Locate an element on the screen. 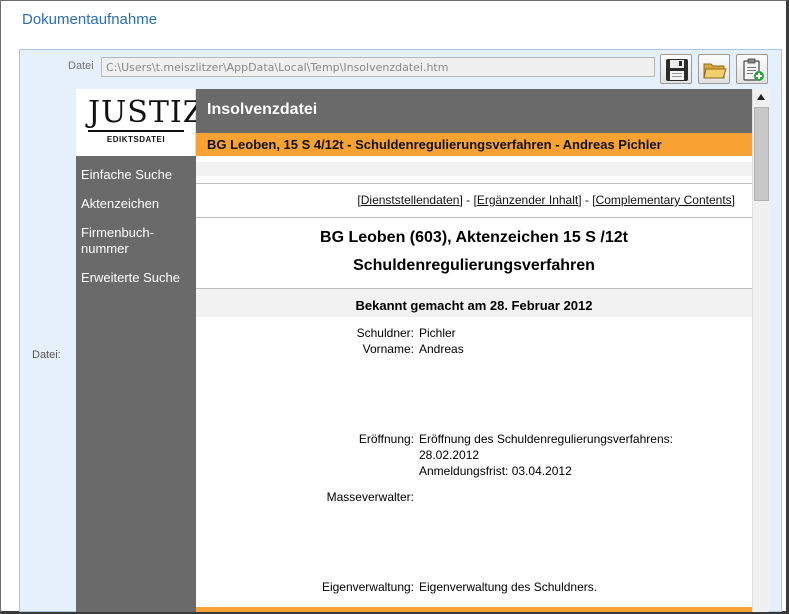 Image resolution: width=789 pixels, height=614 pixels. logo-text: JUSTIZ is located at coordinates (146, 112).